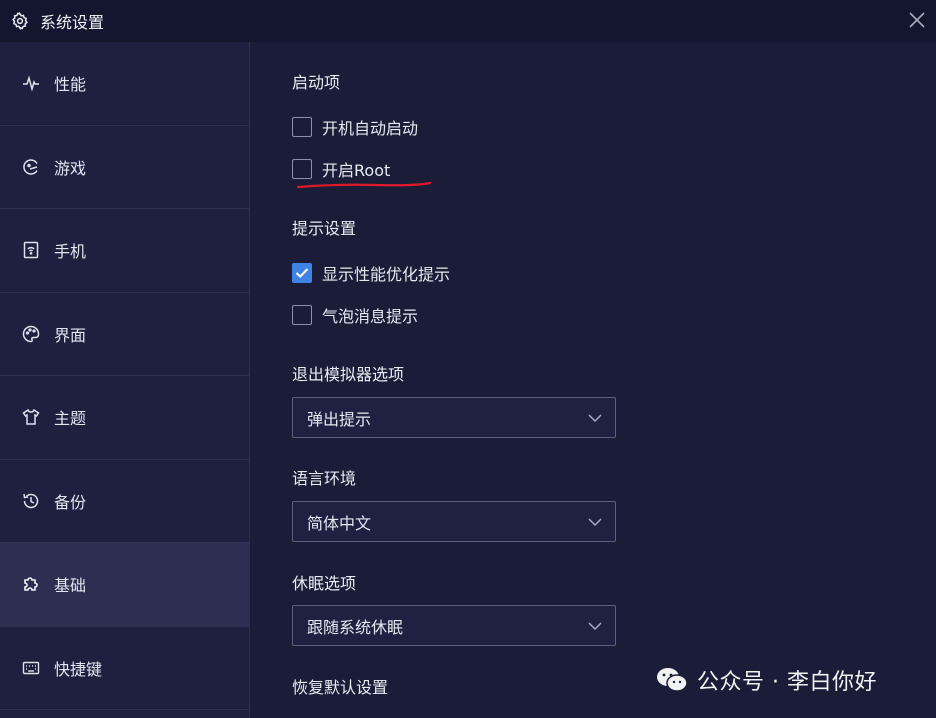  Describe the element at coordinates (454, 417) in the screenshot. I see `exit-option-select: 弹出提示` at that location.